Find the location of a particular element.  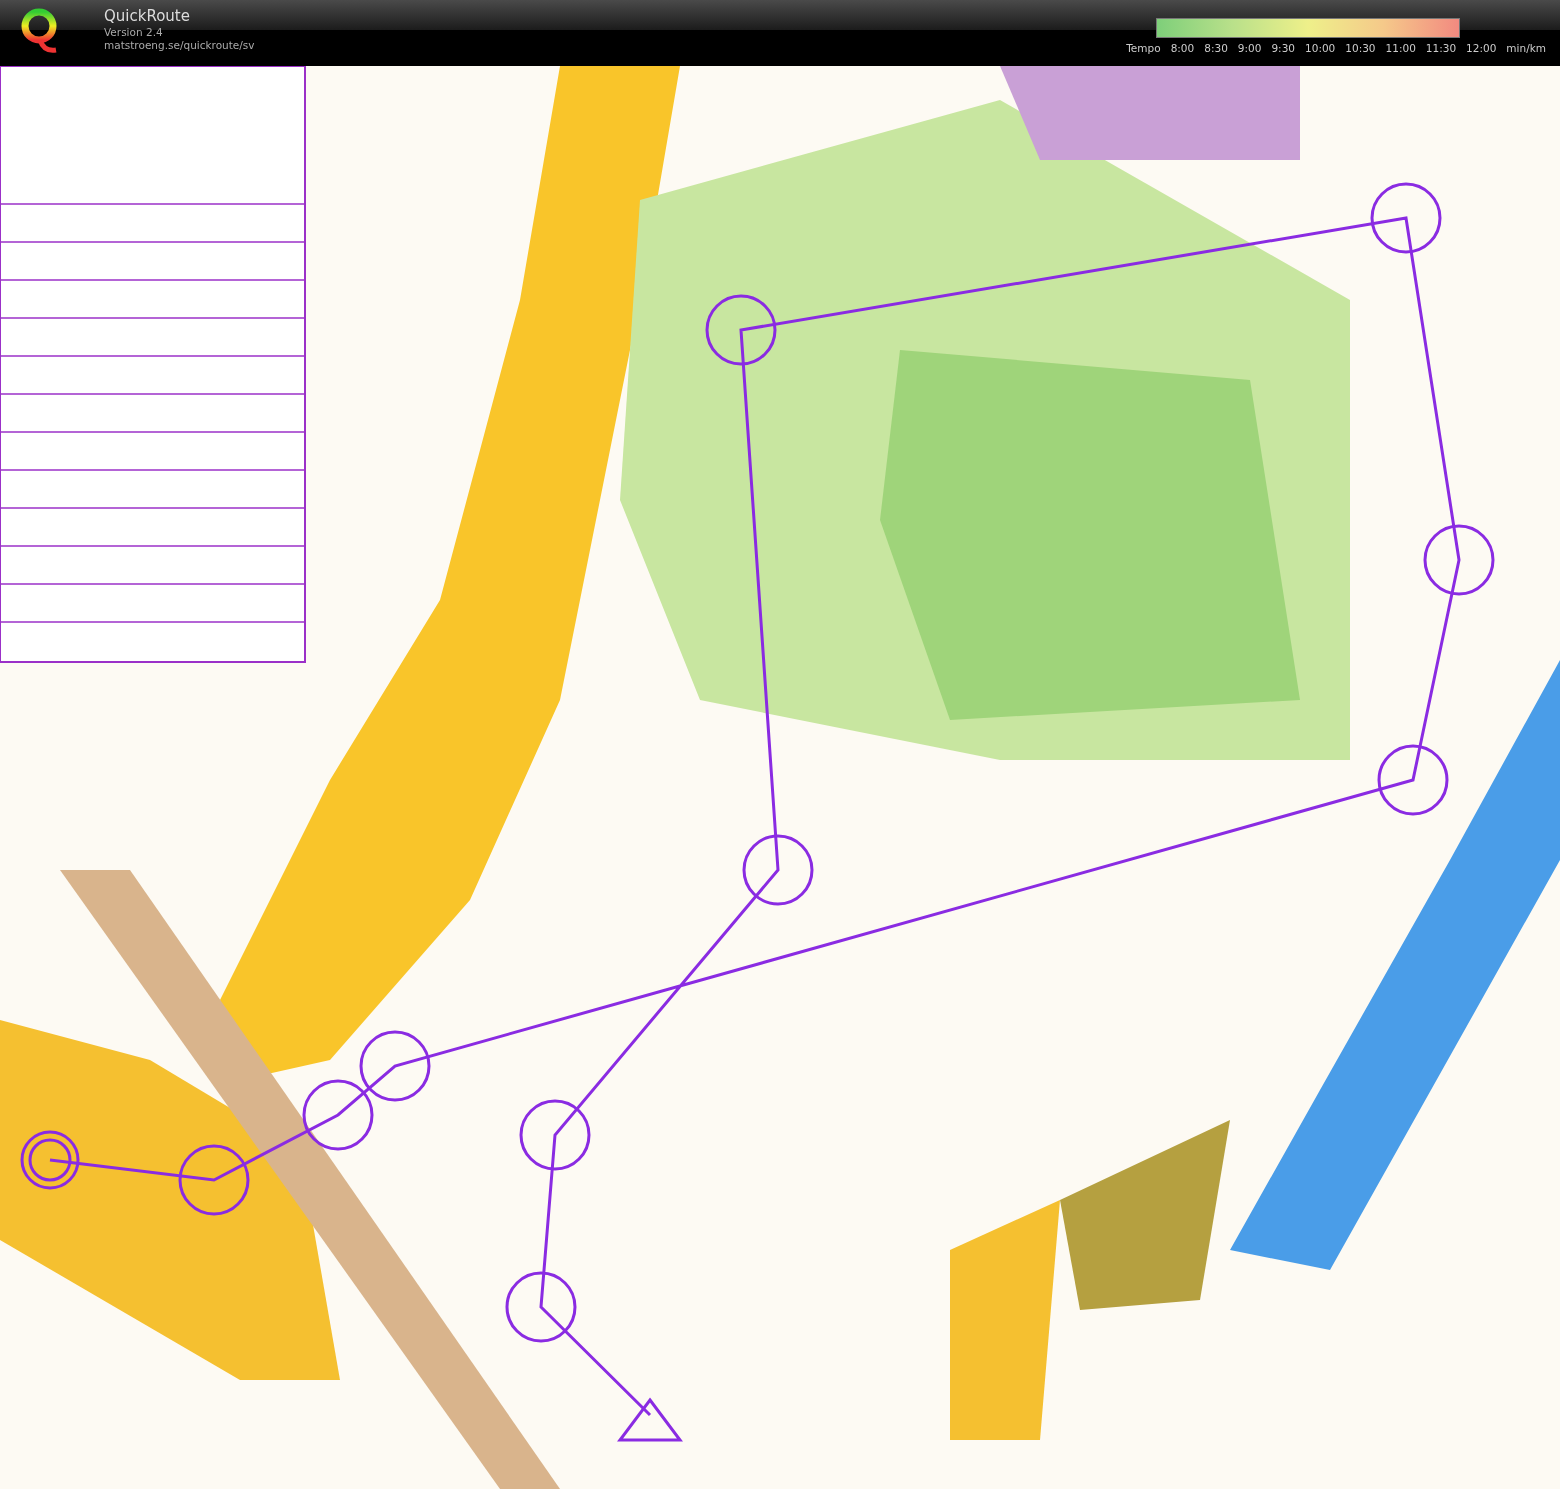

tempo-tick: 12:00 is located at coordinates (1481, 48).